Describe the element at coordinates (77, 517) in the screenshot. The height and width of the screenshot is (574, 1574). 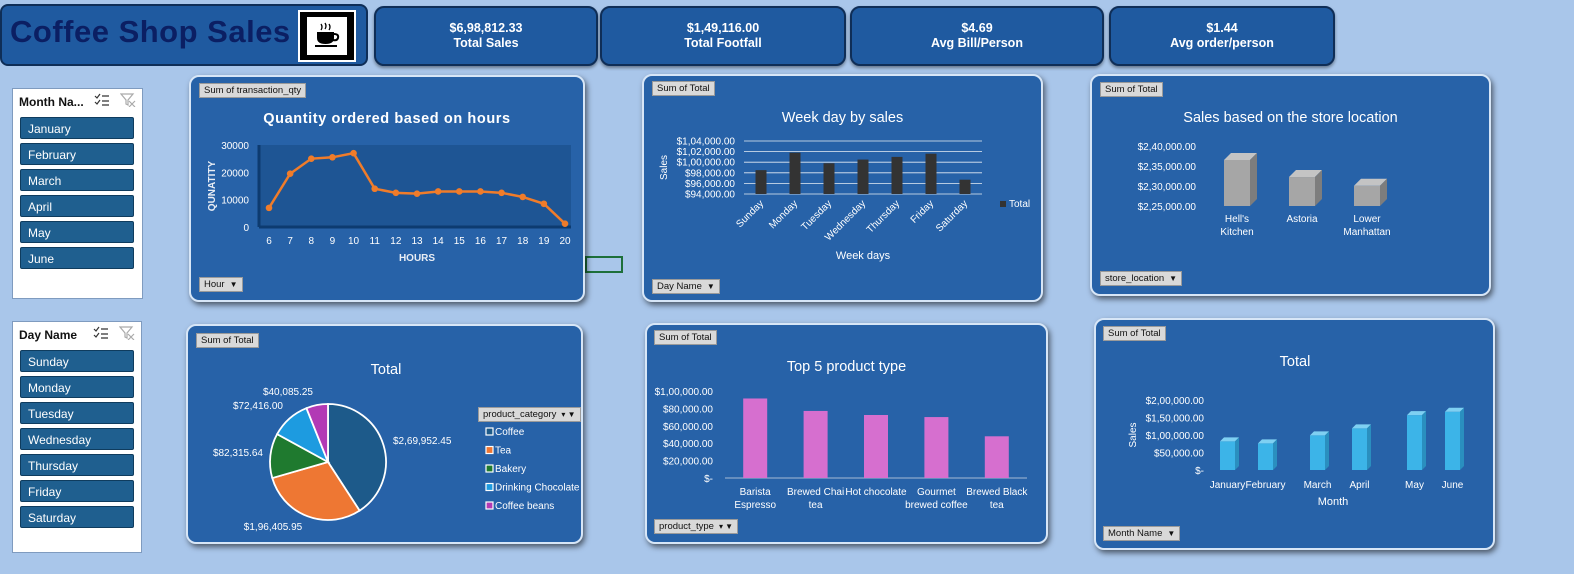
I see `slicer-item-saturday: Saturday` at that location.